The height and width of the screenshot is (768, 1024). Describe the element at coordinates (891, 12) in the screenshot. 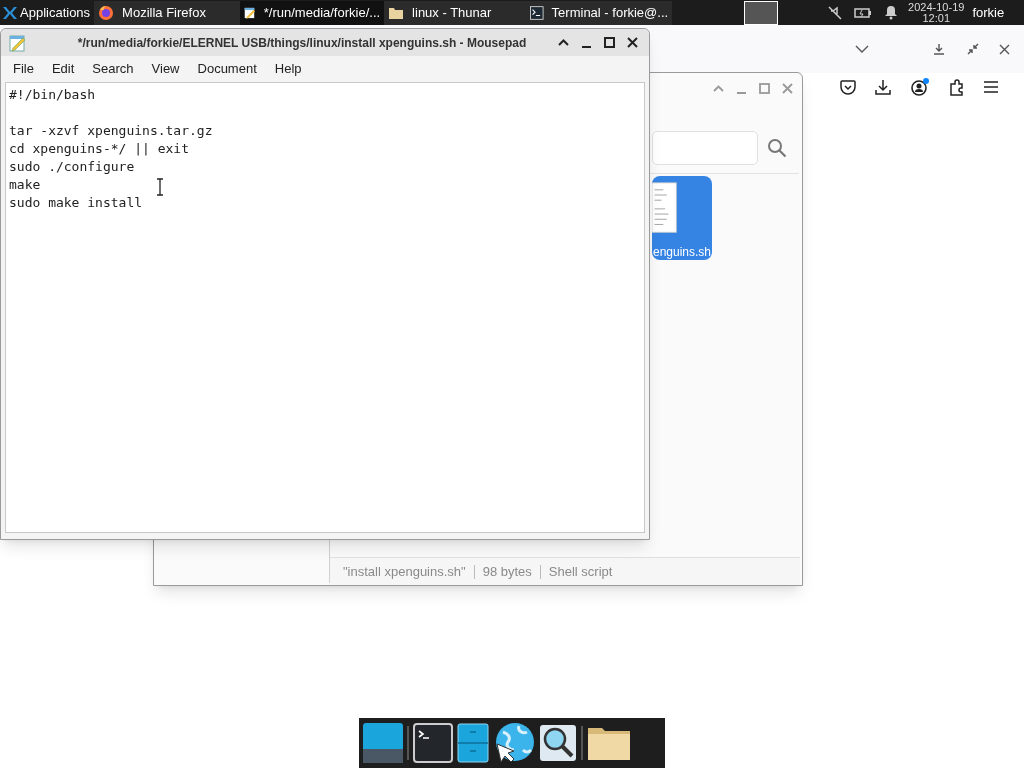

I see `bell-icon` at that location.